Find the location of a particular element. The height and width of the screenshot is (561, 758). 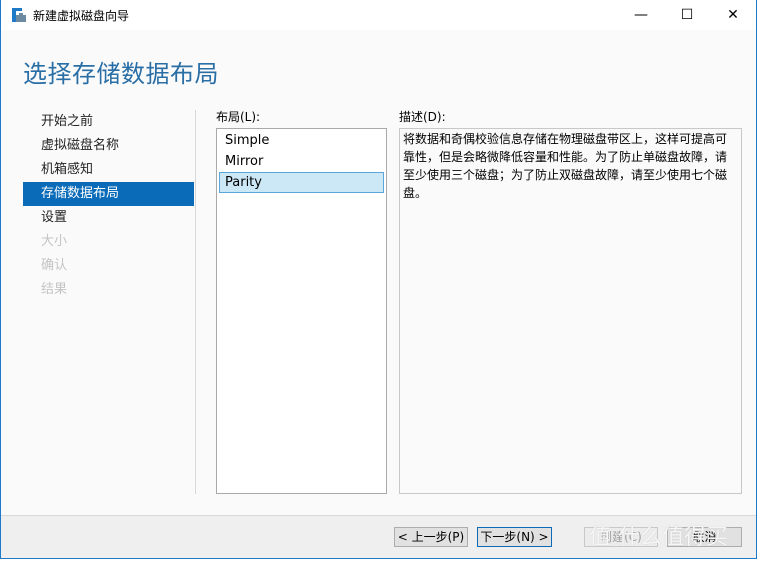

nav-step-settings: 设置 is located at coordinates (108, 218).